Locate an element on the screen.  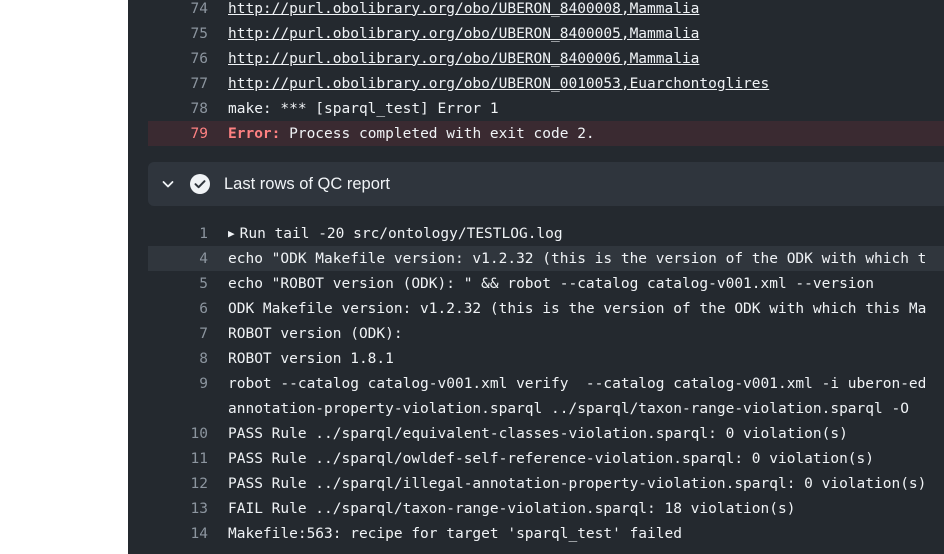
line-number: 6 is located at coordinates (188, 309).